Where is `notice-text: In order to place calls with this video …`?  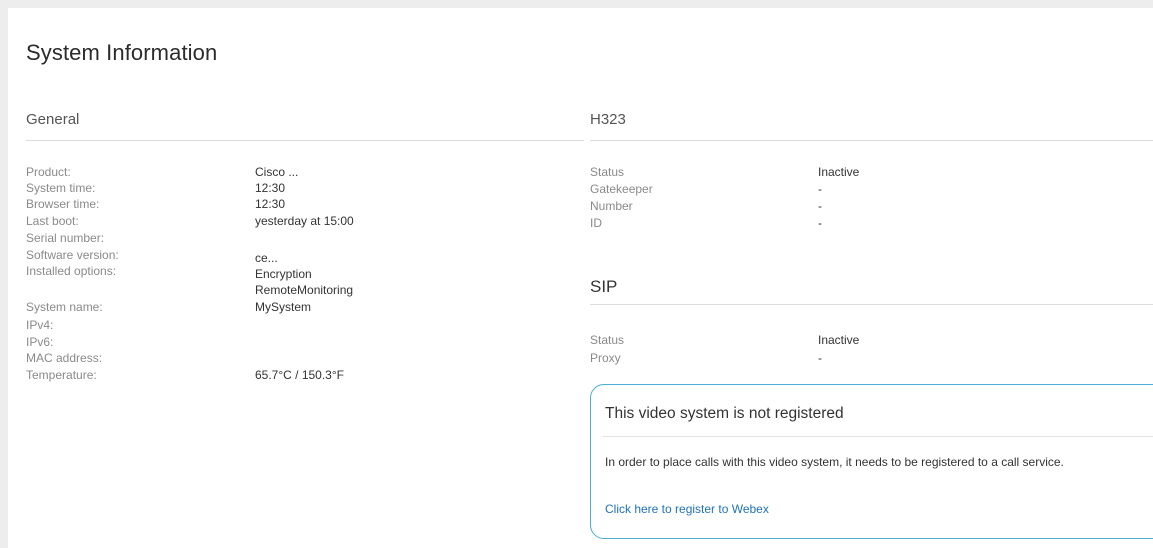
notice-text: In order to place calls with this video … is located at coordinates (834, 462).